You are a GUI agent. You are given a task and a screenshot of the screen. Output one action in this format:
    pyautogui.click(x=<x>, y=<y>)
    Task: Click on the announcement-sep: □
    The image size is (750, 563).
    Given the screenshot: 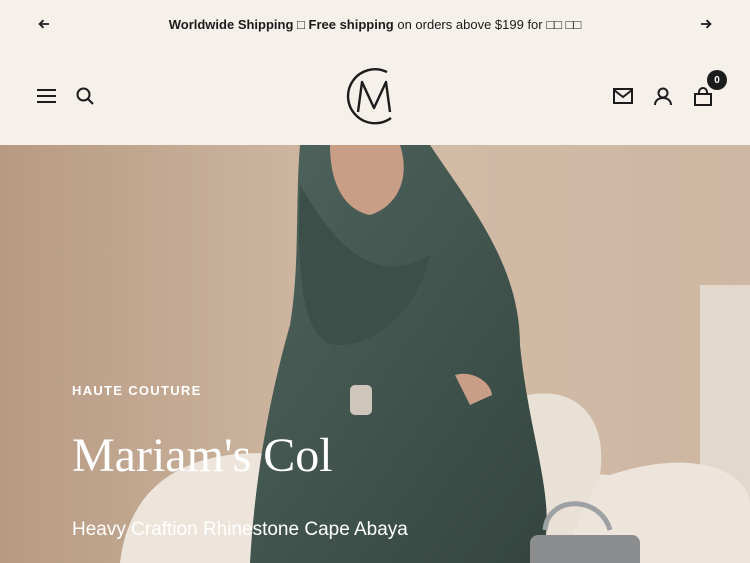 What is the action you would take?
    pyautogui.click(x=301, y=24)
    